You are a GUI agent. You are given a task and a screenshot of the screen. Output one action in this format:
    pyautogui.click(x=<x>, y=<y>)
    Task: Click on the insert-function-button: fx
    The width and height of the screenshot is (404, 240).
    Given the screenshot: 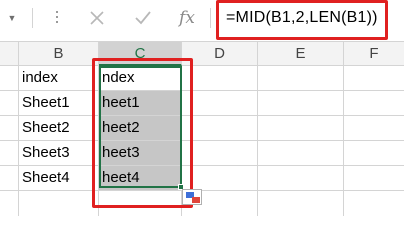 What is the action you would take?
    pyautogui.click(x=187, y=18)
    